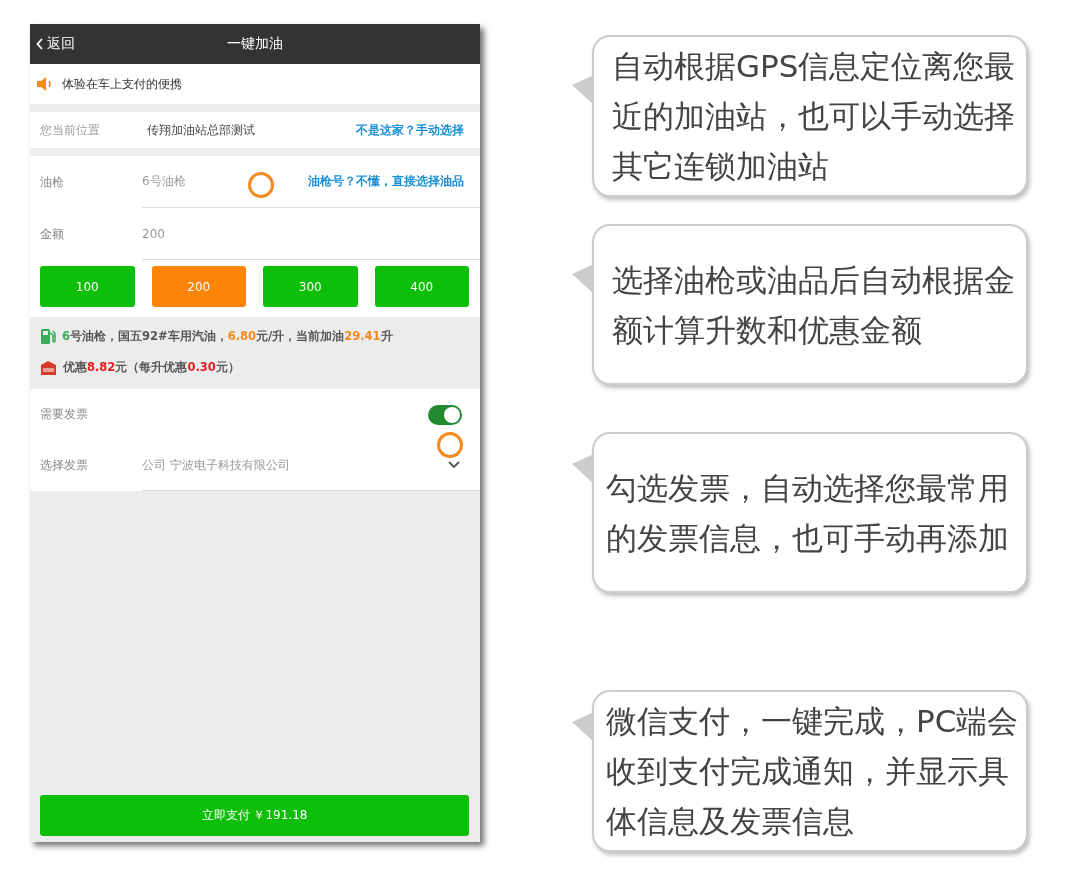  What do you see at coordinates (201, 130) in the screenshot?
I see `location-value: 传翔加油站总部测试` at bounding box center [201, 130].